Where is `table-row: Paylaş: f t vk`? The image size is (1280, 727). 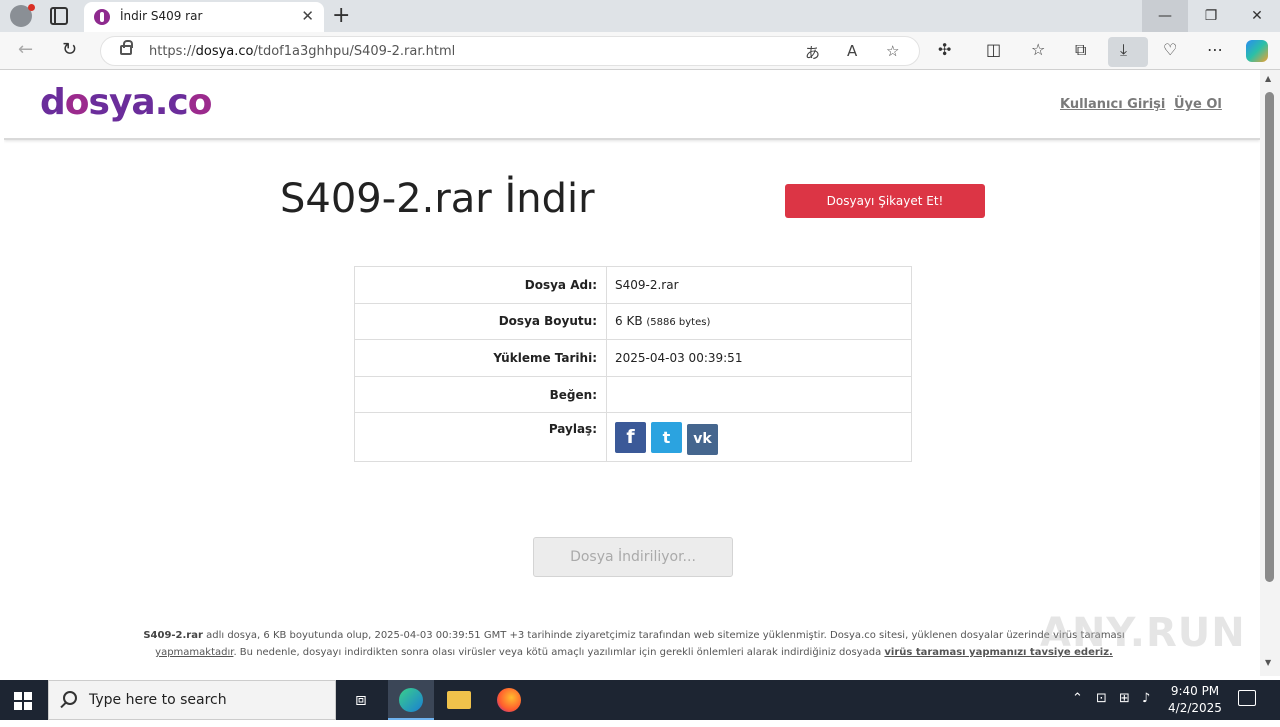
table-row: Paylaş: f t vk is located at coordinates (633, 437).